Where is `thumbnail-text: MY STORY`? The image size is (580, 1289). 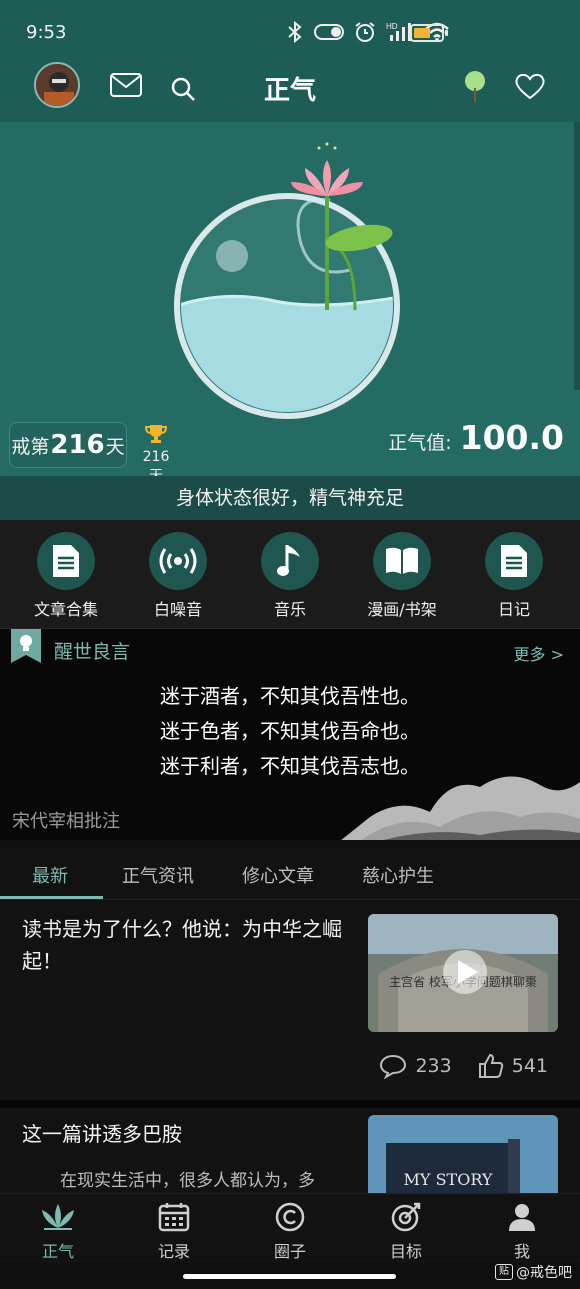
thumbnail-text: MY STORY is located at coordinates (448, 1179).